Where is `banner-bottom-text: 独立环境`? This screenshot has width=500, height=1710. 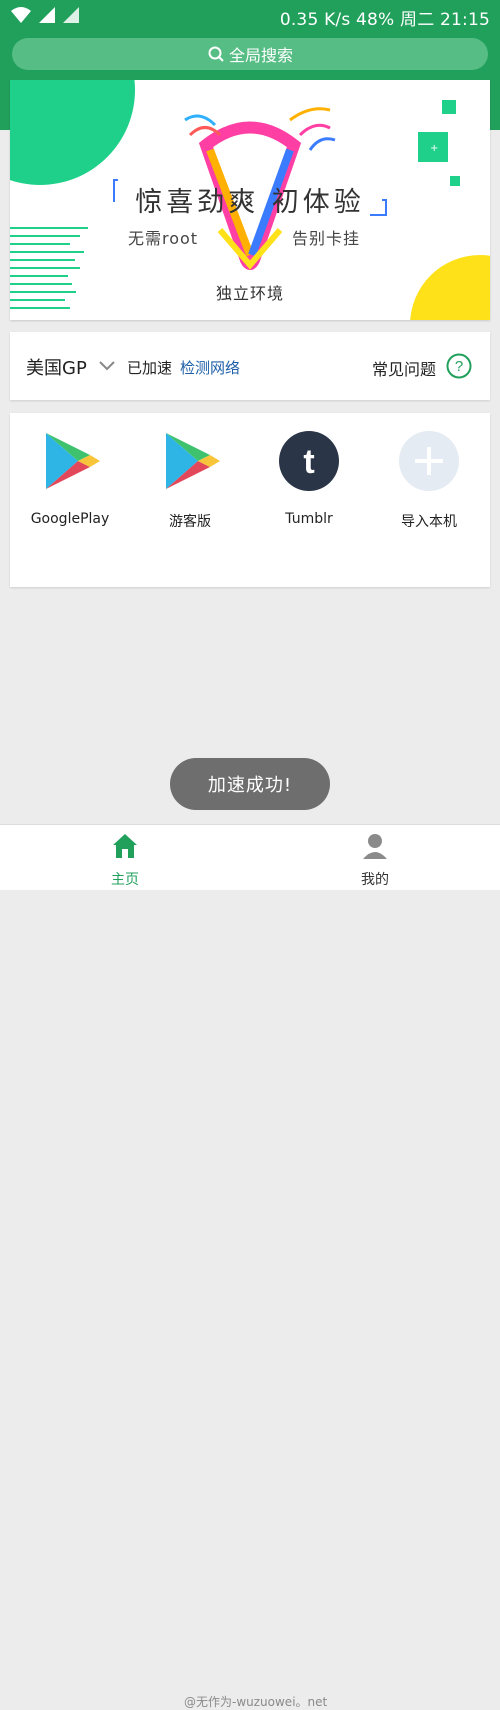 banner-bottom-text: 独立环境 is located at coordinates (249, 293).